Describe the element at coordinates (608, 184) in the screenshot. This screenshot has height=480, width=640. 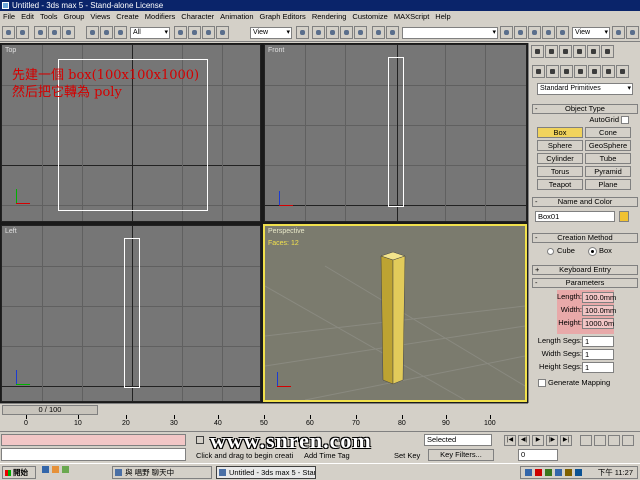
I see `plane-button: Plane` at that location.